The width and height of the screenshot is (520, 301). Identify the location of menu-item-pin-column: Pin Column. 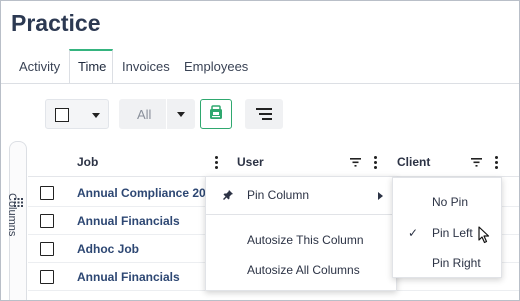
(301, 195).